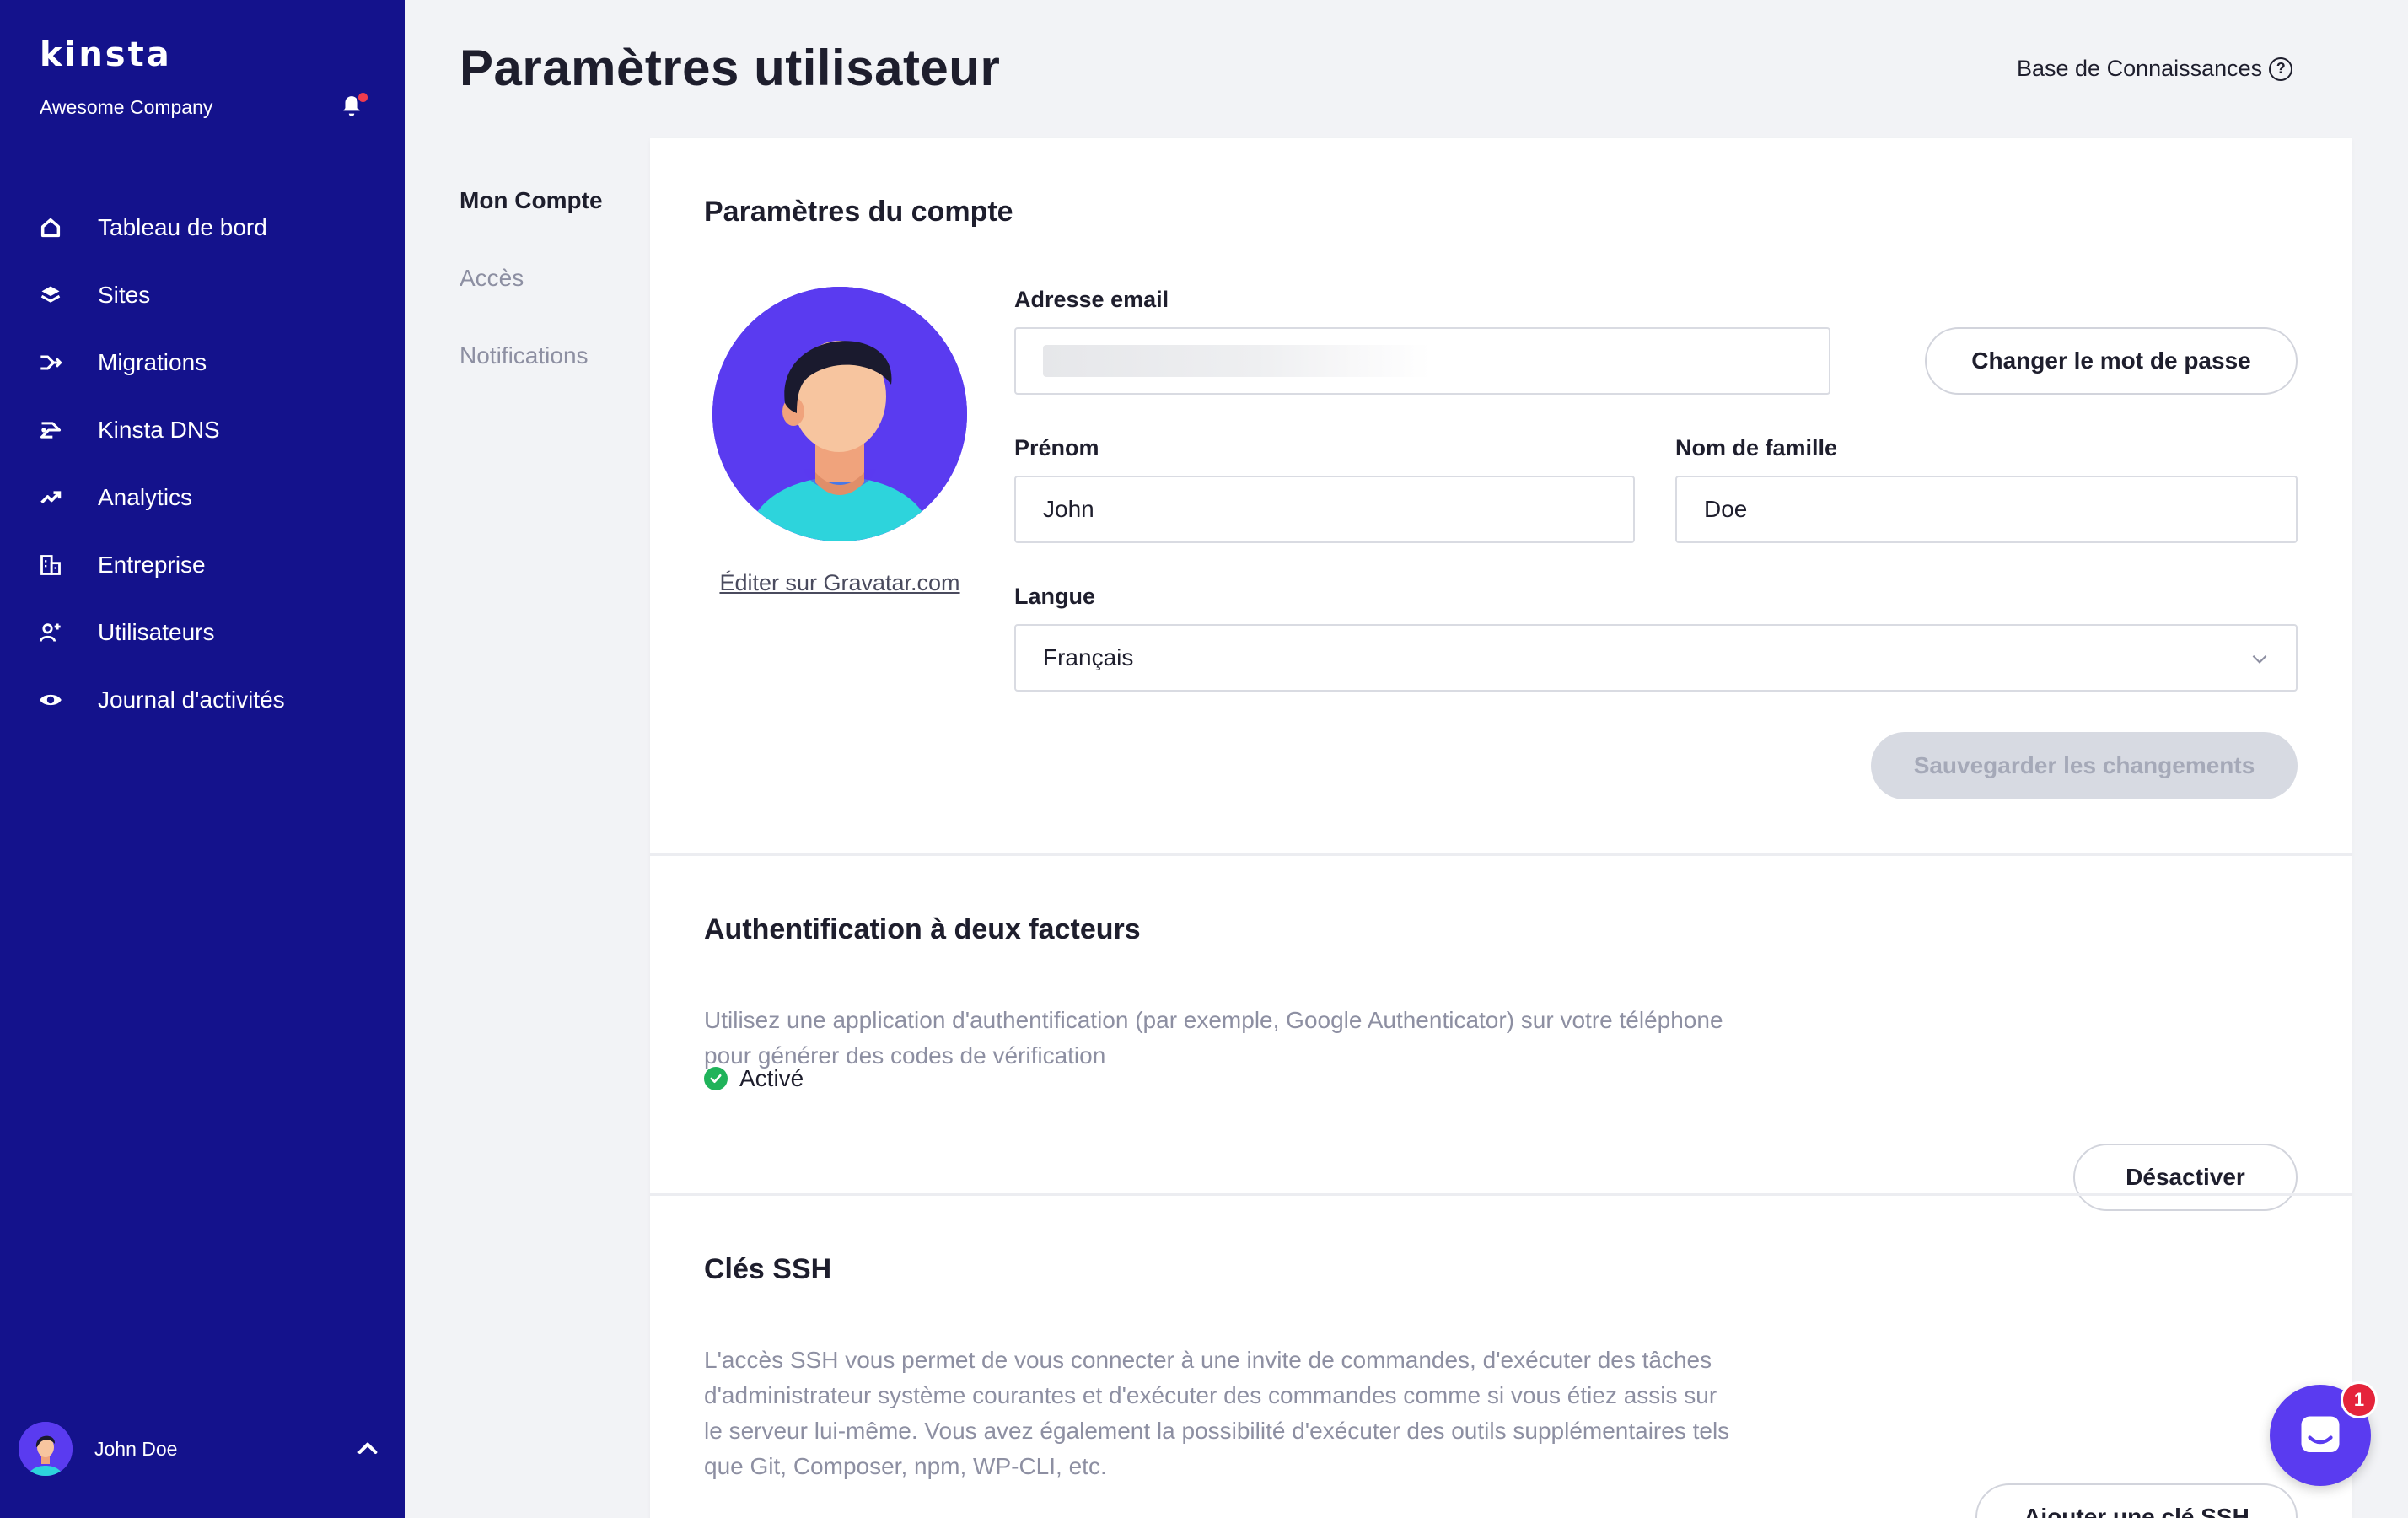 The width and height of the screenshot is (2408, 1518). Describe the element at coordinates (2320, 1434) in the screenshot. I see `chat-icon` at that location.